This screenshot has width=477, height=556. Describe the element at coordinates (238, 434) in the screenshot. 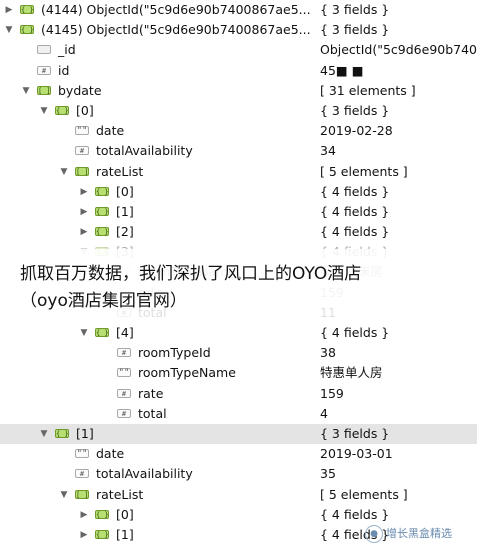

I see `tree-row: ▼ { } [1] { 3 fields }` at that location.